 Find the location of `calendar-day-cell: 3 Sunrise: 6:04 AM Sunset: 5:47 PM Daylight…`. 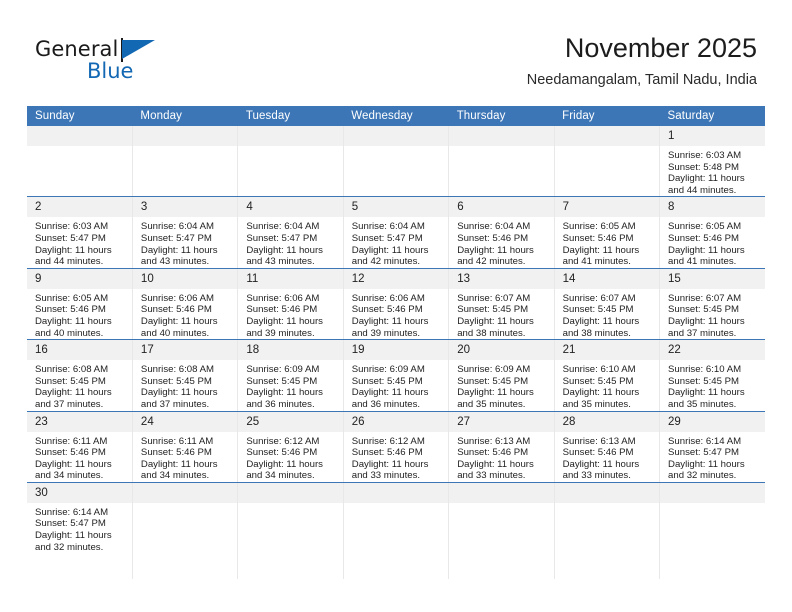

calendar-day-cell: 3 Sunrise: 6:04 AM Sunset: 5:47 PM Daylight… is located at coordinates (185, 232).